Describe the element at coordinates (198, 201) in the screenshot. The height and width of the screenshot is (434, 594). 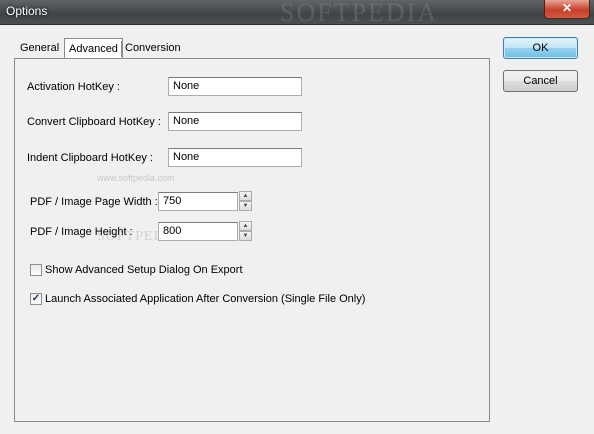
I see `page-width-field: 750` at that location.